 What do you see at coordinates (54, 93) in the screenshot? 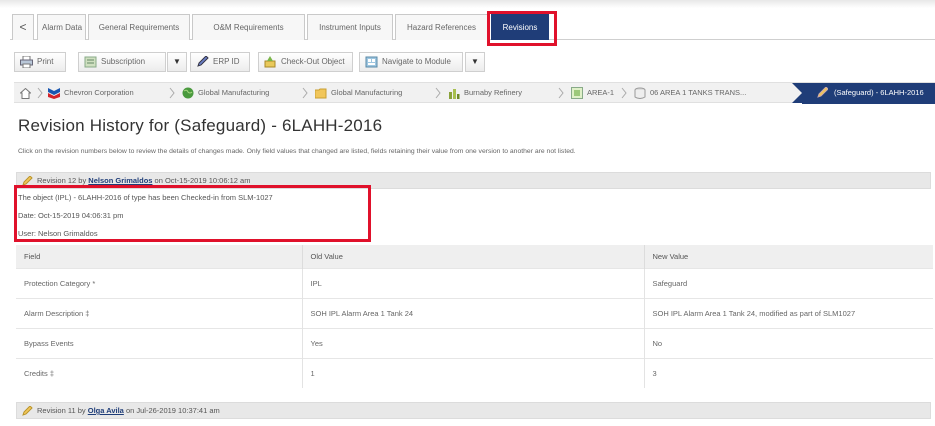
I see `chevron-logo-icon` at bounding box center [54, 93].